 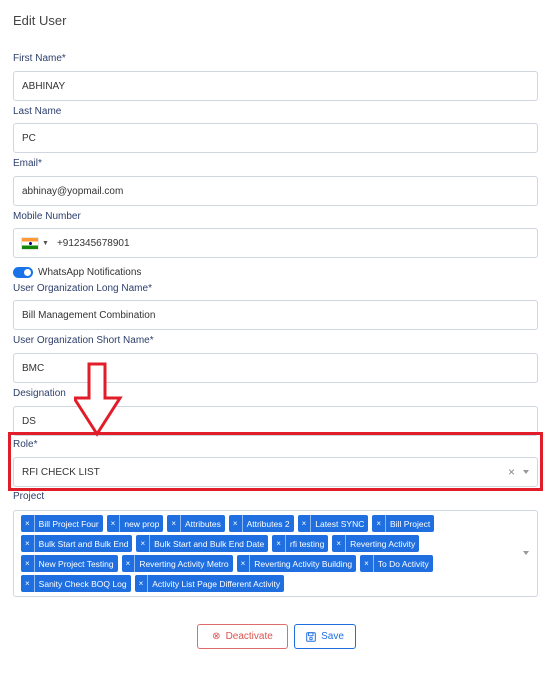 What do you see at coordinates (332, 636) in the screenshot?
I see `save-label: Save` at bounding box center [332, 636].